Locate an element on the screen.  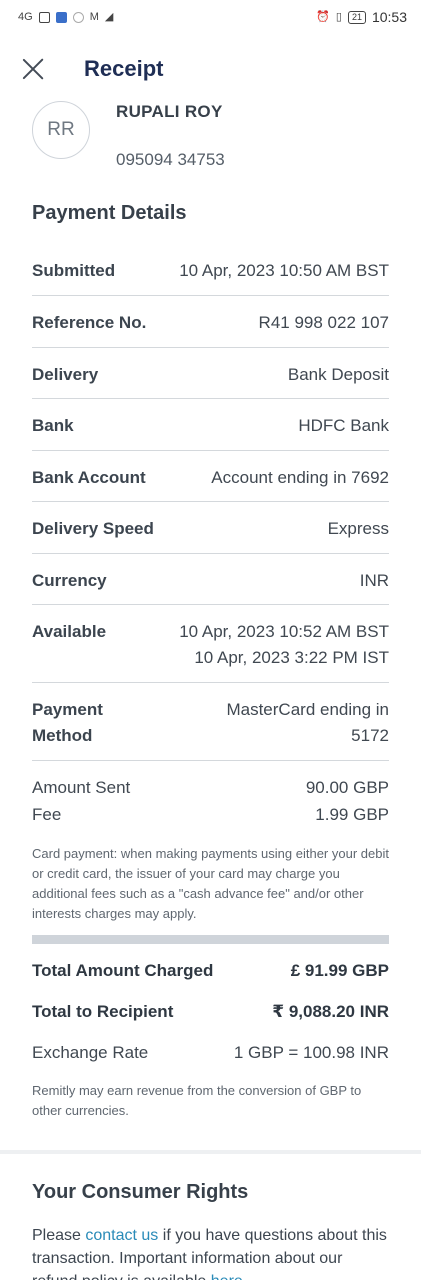
status-bar: 4G M ◢ ⏰ ▯ 21 10:53 is located at coordinates (210, 17).